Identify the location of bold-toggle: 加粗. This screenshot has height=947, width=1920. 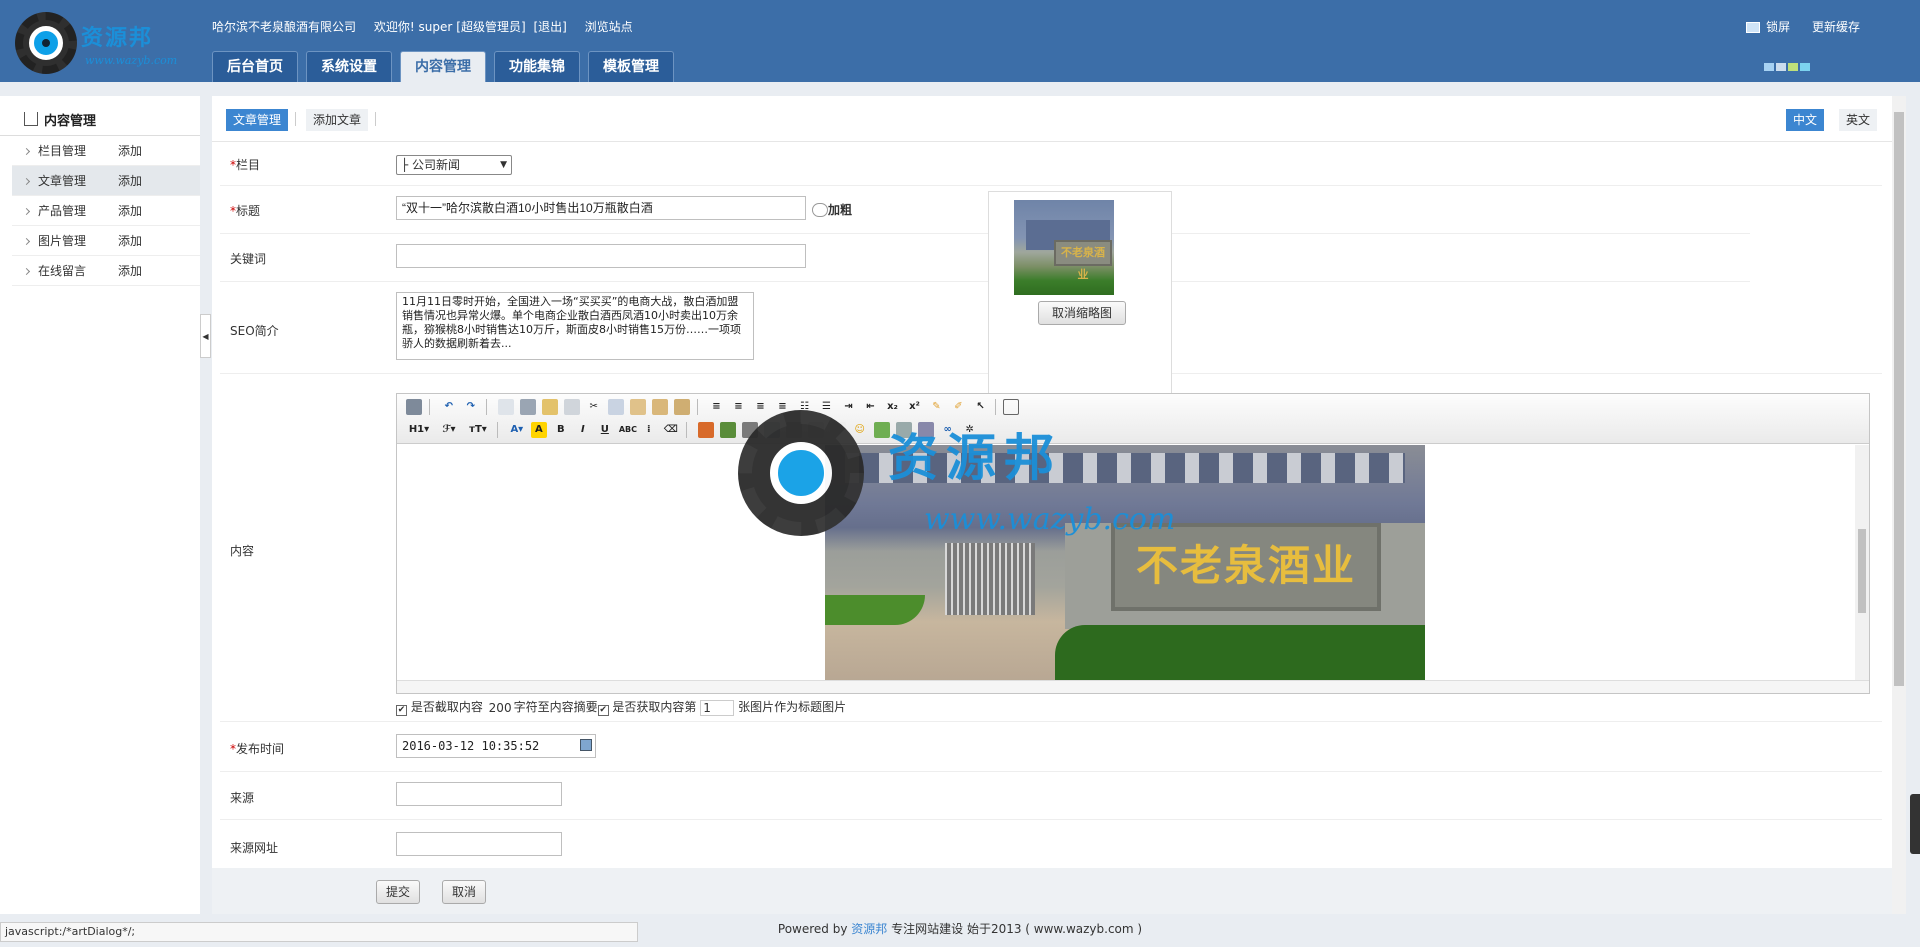
(832, 209).